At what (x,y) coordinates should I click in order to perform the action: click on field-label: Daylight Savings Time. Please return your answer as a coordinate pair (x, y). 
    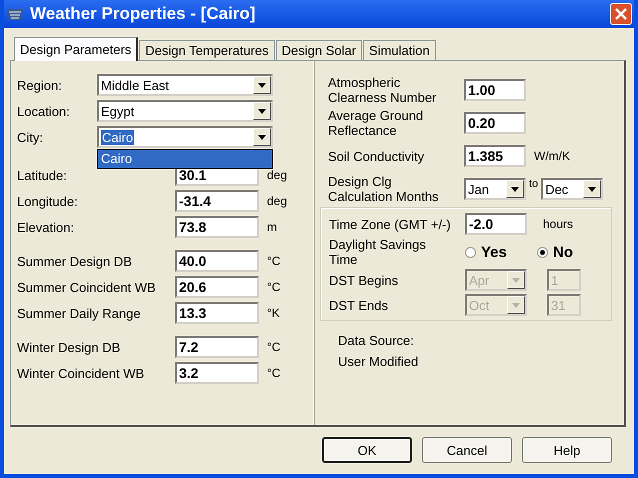
    Looking at the image, I should click on (378, 252).